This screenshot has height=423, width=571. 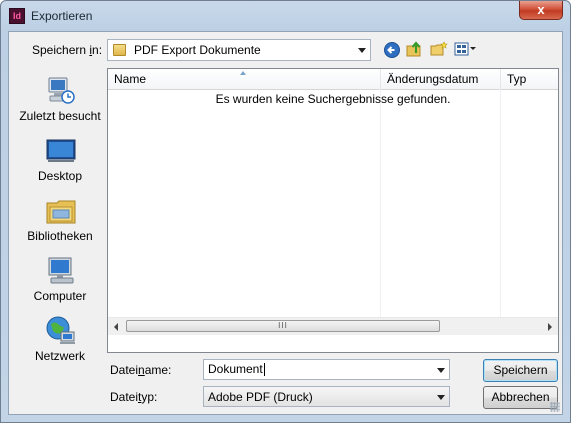 What do you see at coordinates (529, 79) in the screenshot?
I see `column-header-type: Typ` at bounding box center [529, 79].